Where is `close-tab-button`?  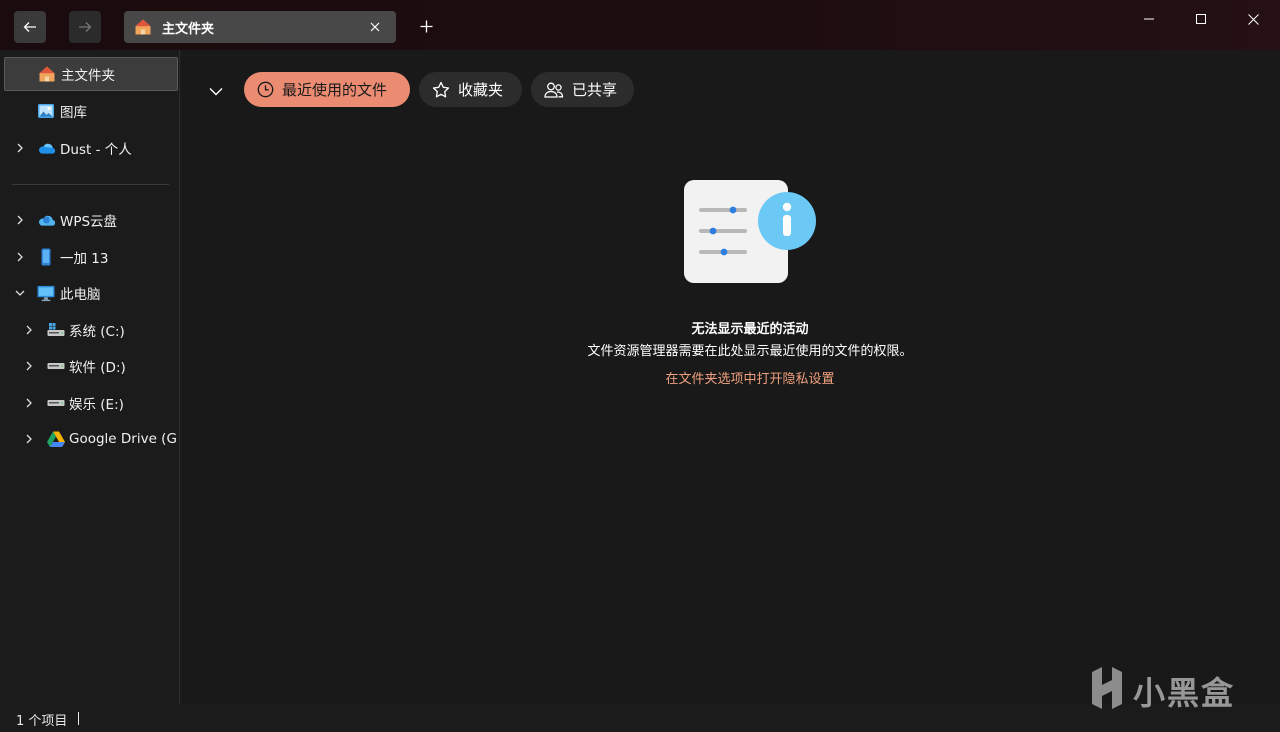
close-tab-button is located at coordinates (375, 27).